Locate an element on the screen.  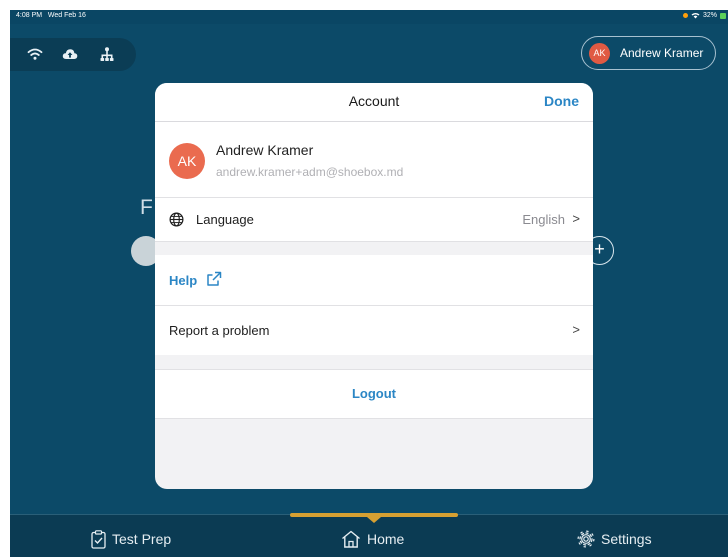
language-label: Language is located at coordinates (225, 219).